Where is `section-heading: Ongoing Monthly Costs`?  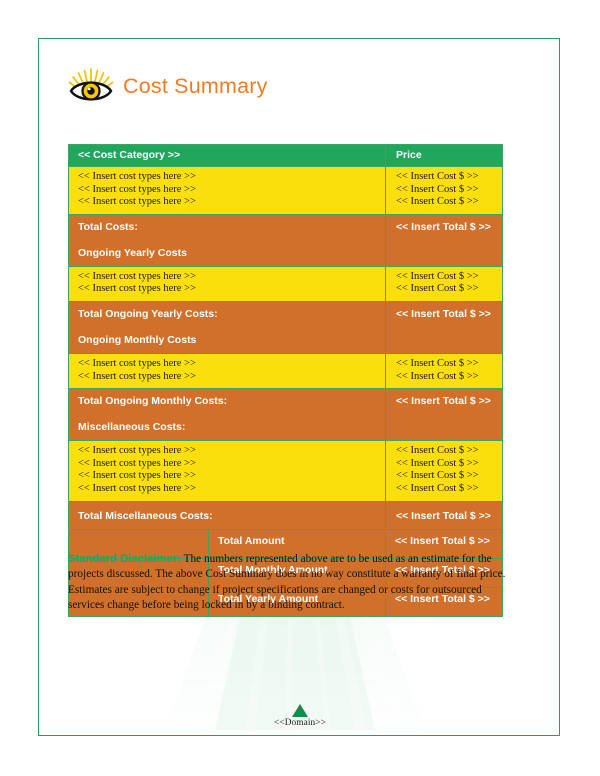
section-heading: Ongoing Monthly Costs is located at coordinates (137, 339).